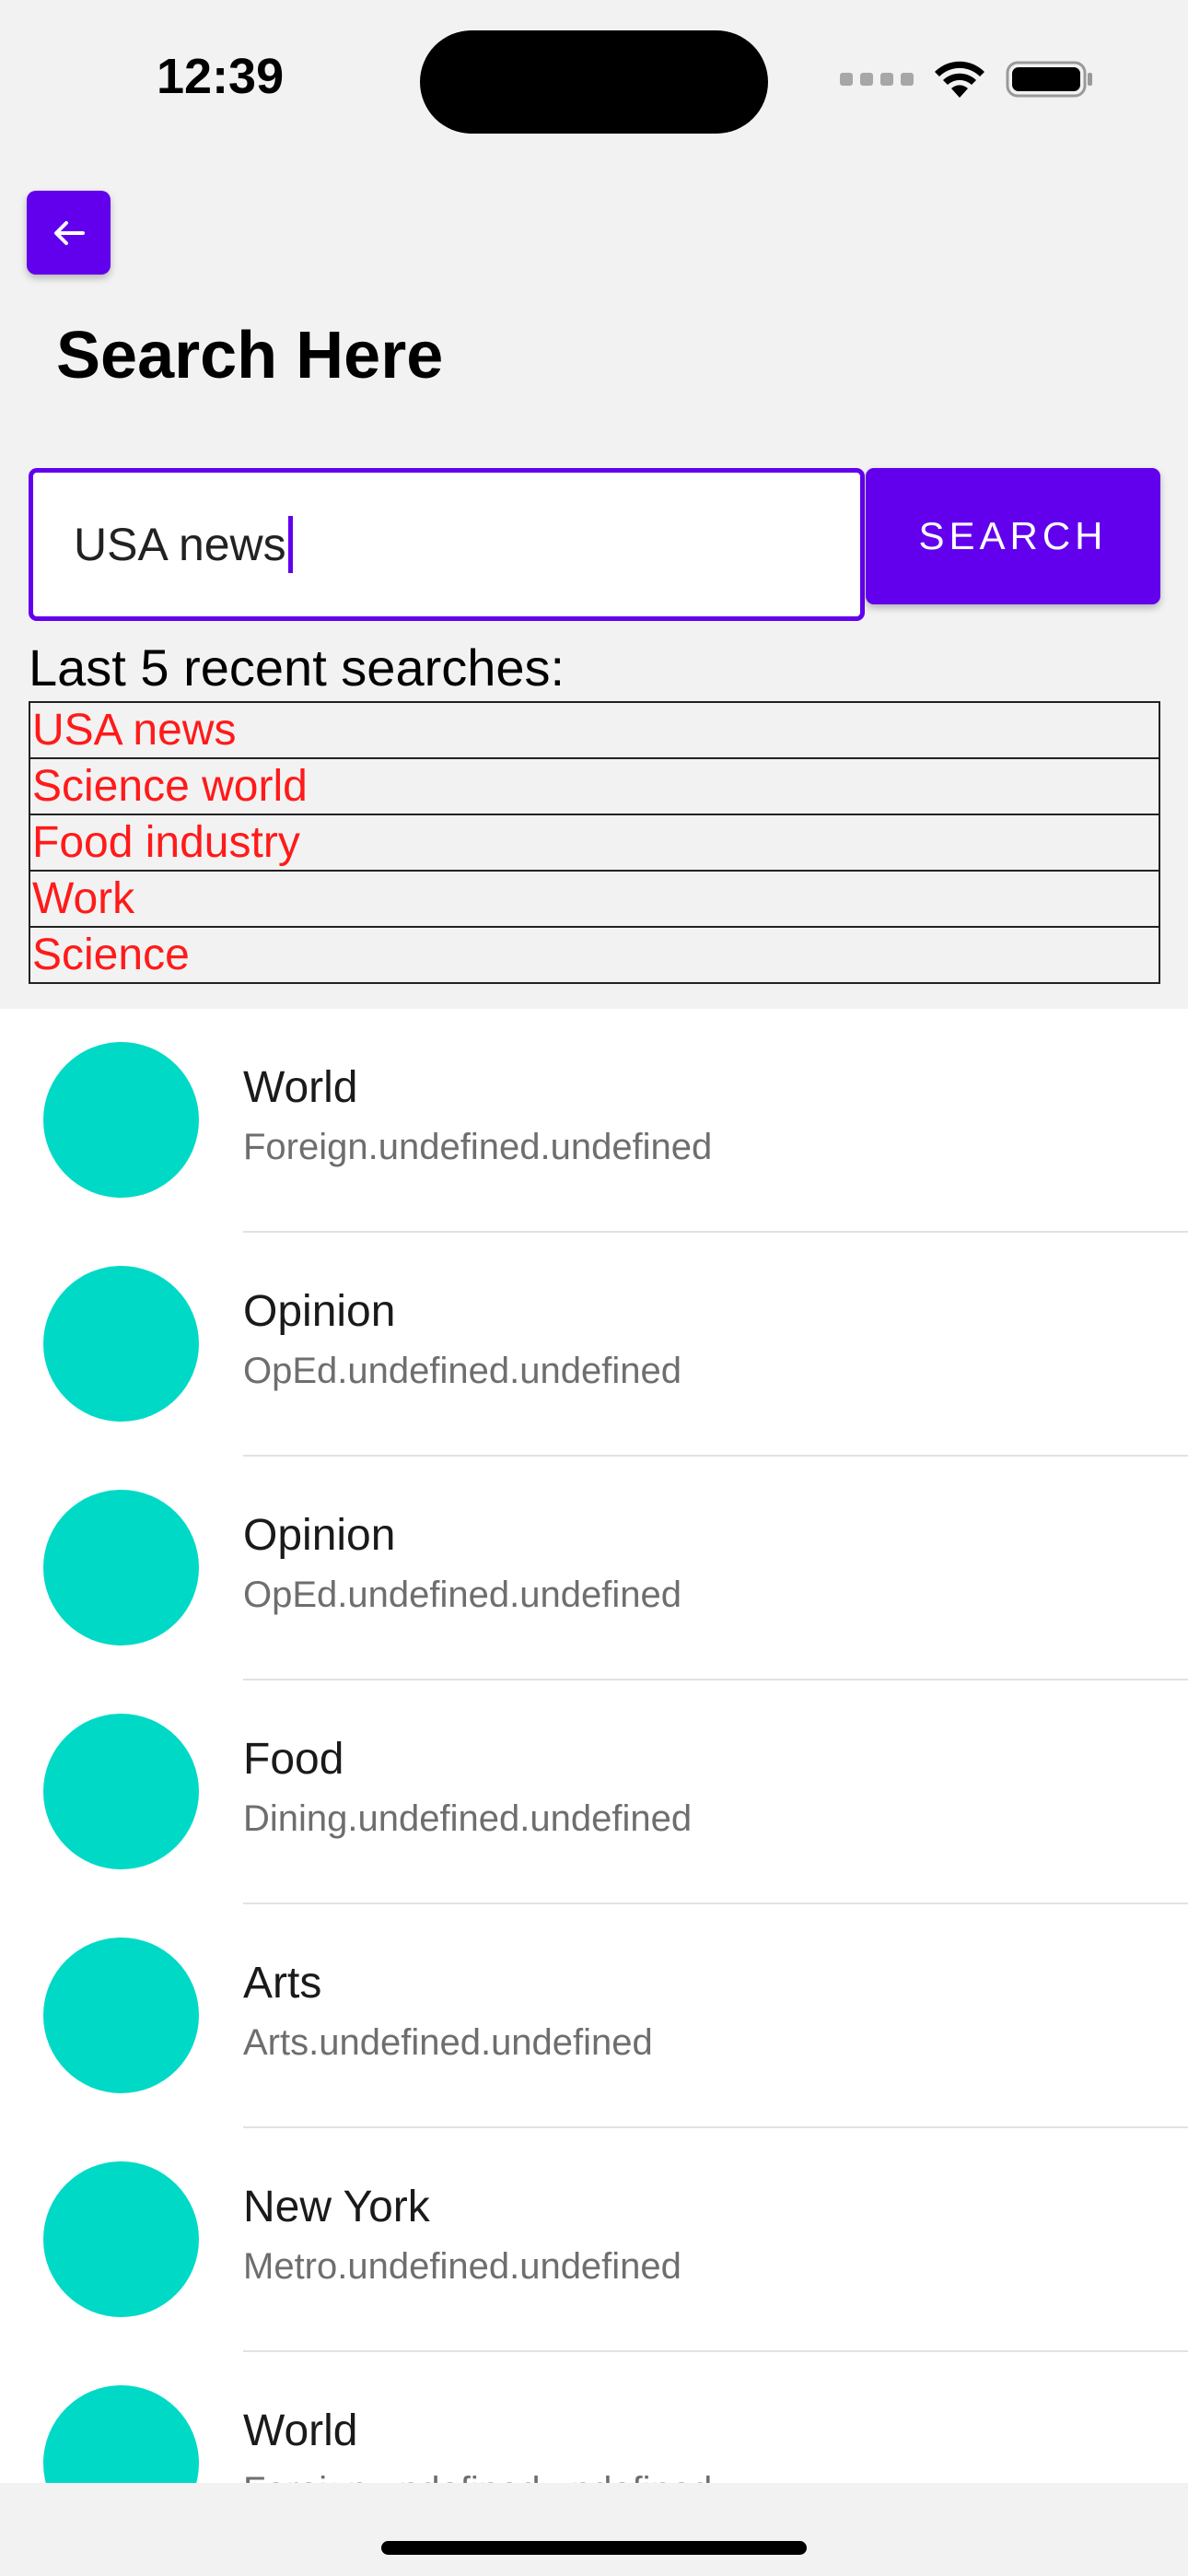 This screenshot has width=1188, height=2576. What do you see at coordinates (250, 355) in the screenshot?
I see `page-title: Search Here` at bounding box center [250, 355].